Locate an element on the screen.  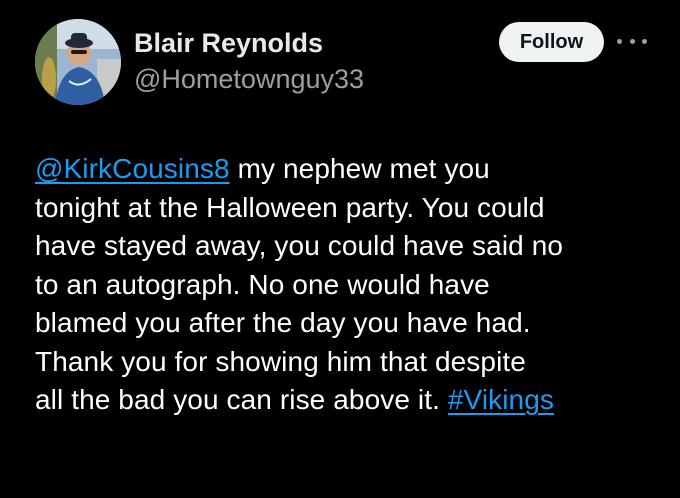
tweet-line: have stayed away, you could have said no is located at coordinates (299, 245).